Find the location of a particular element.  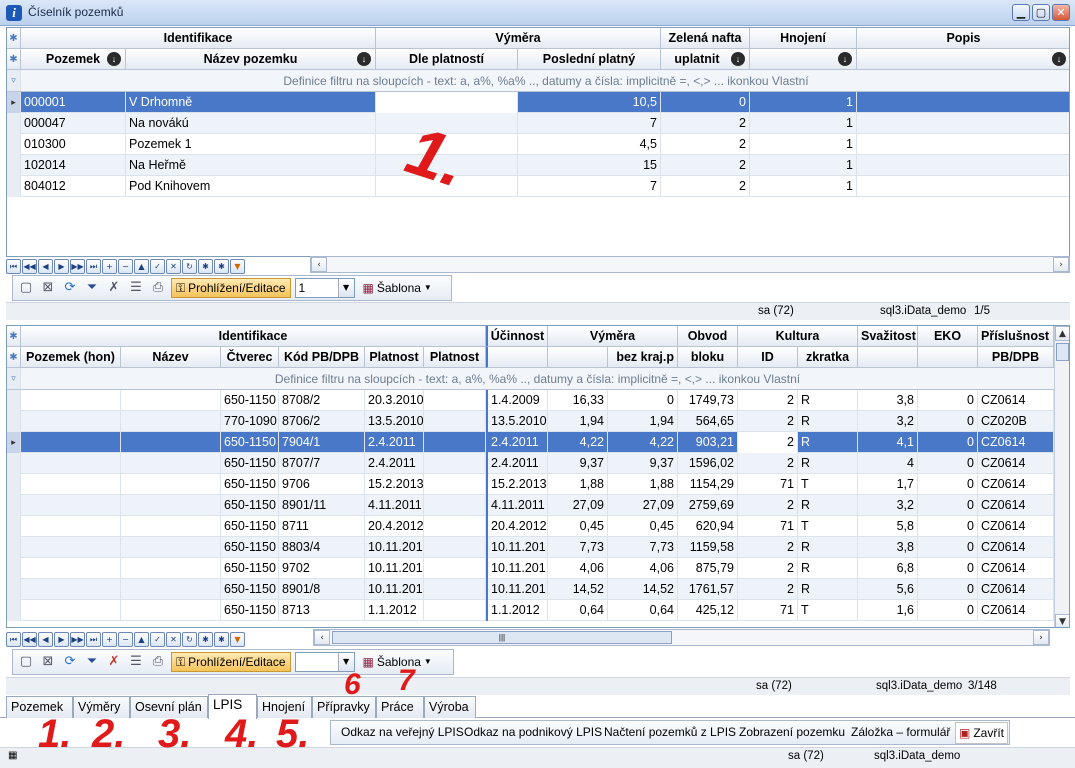

post-icon: ✓ is located at coordinates (157, 266).